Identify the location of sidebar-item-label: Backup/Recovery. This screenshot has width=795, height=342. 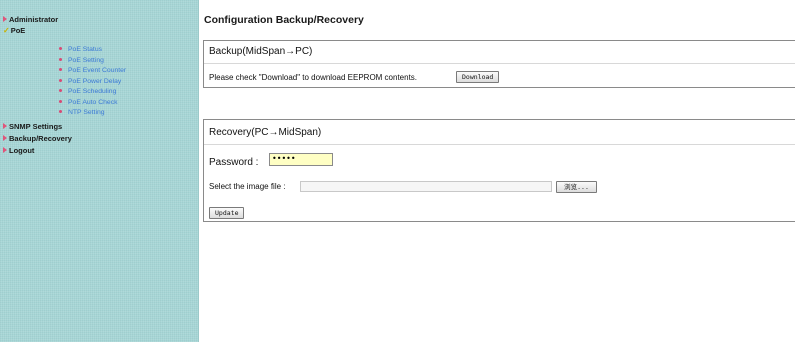
(40, 138).